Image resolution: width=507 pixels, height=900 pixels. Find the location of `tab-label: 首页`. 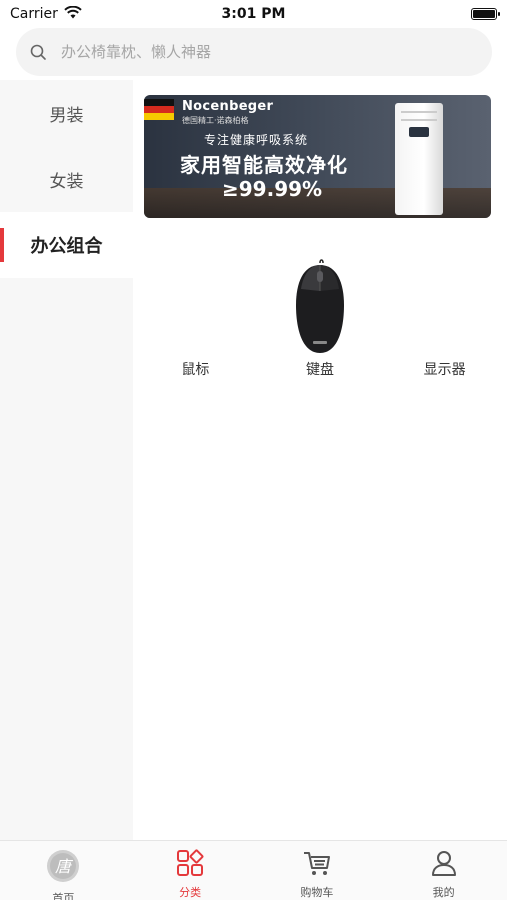

tab-label: 首页 is located at coordinates (63, 896).